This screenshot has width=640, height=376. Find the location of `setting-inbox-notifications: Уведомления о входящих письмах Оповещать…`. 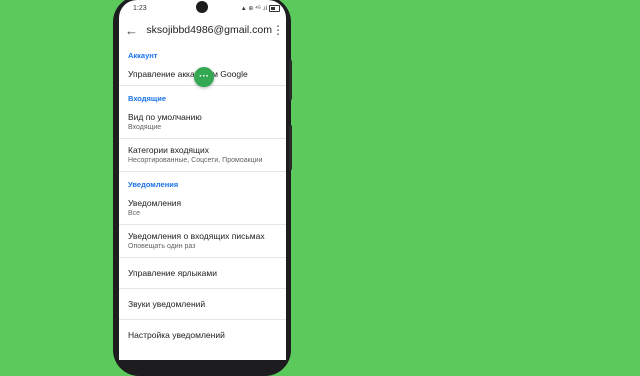

setting-inbox-notifications: Уведомления о входящих письмах Оповещать… is located at coordinates (202, 241).